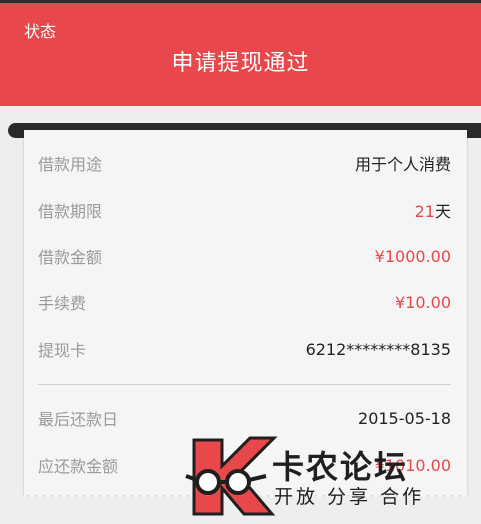 The height and width of the screenshot is (524, 481). Describe the element at coordinates (244, 163) in the screenshot. I see `detail-row-purpose: 借款用途 用于个人消费` at that location.